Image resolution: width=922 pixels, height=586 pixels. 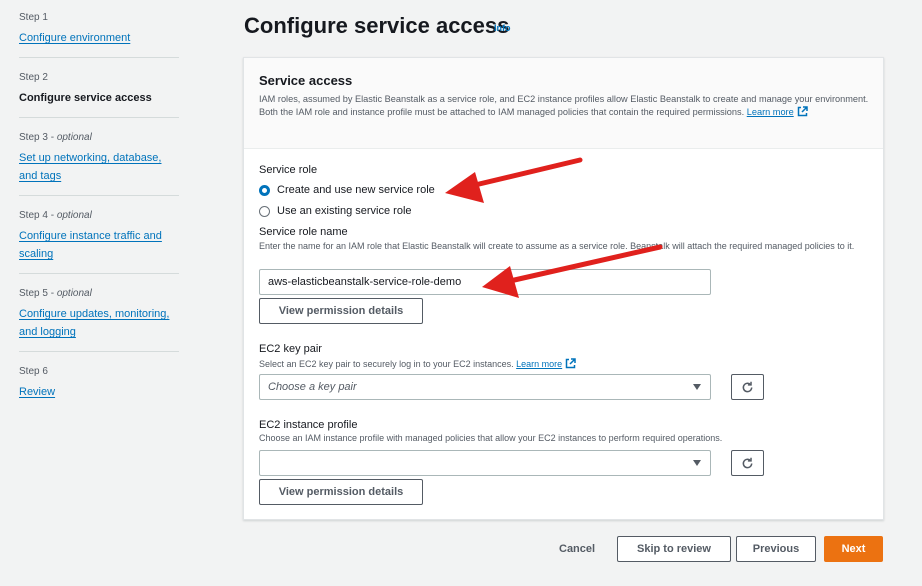 What do you see at coordinates (33, 17) in the screenshot?
I see `step-1-label: Step 1` at bounding box center [33, 17].